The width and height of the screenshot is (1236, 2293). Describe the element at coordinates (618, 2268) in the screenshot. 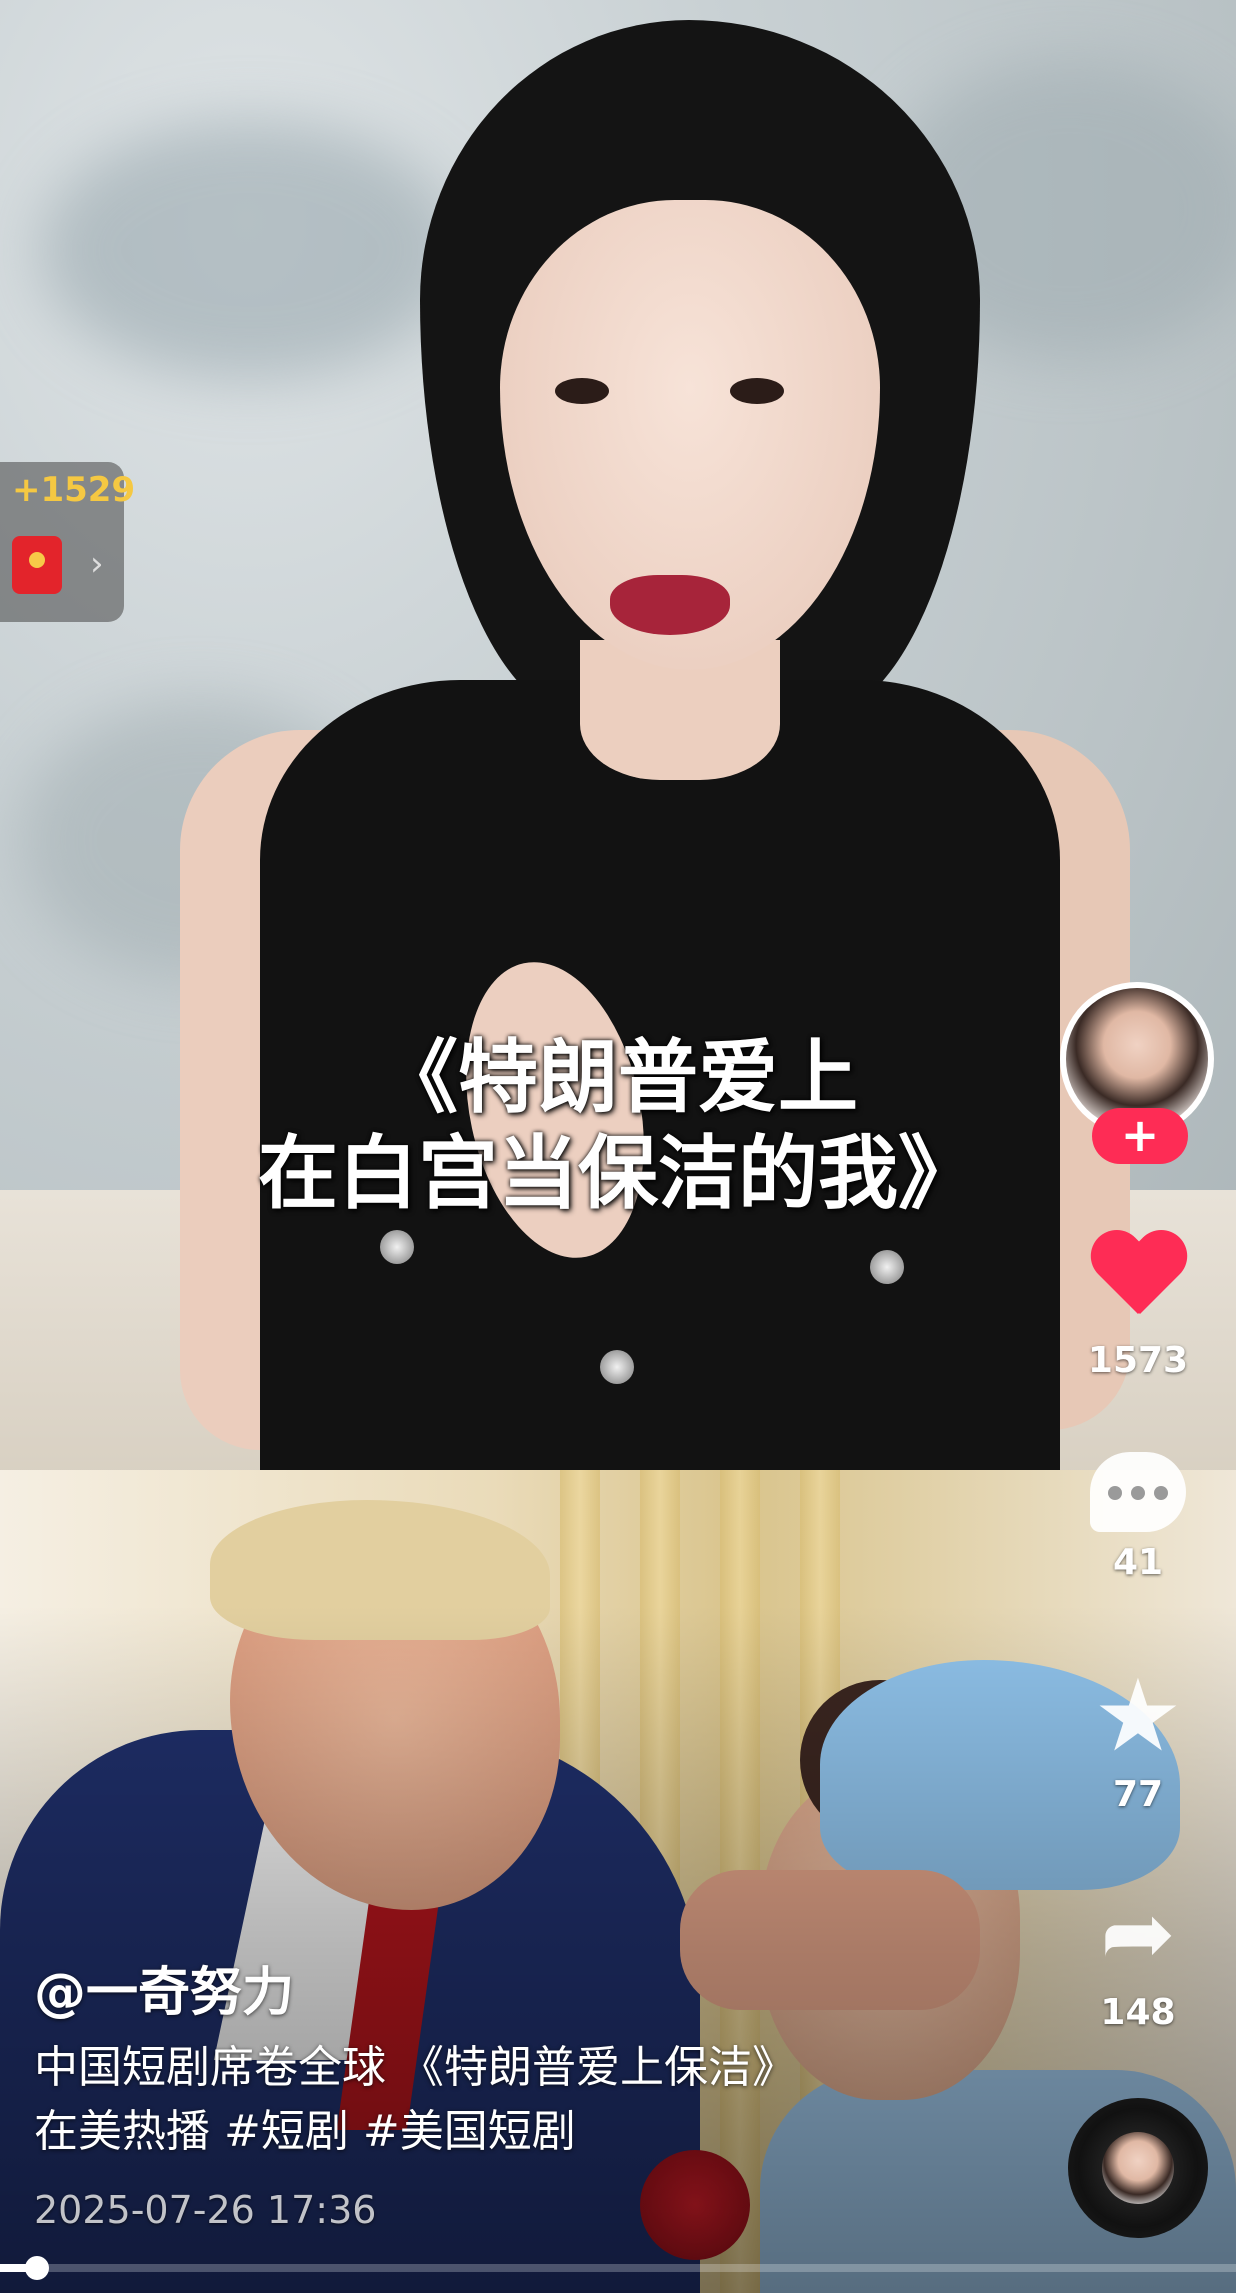

I see `progress-bar` at that location.